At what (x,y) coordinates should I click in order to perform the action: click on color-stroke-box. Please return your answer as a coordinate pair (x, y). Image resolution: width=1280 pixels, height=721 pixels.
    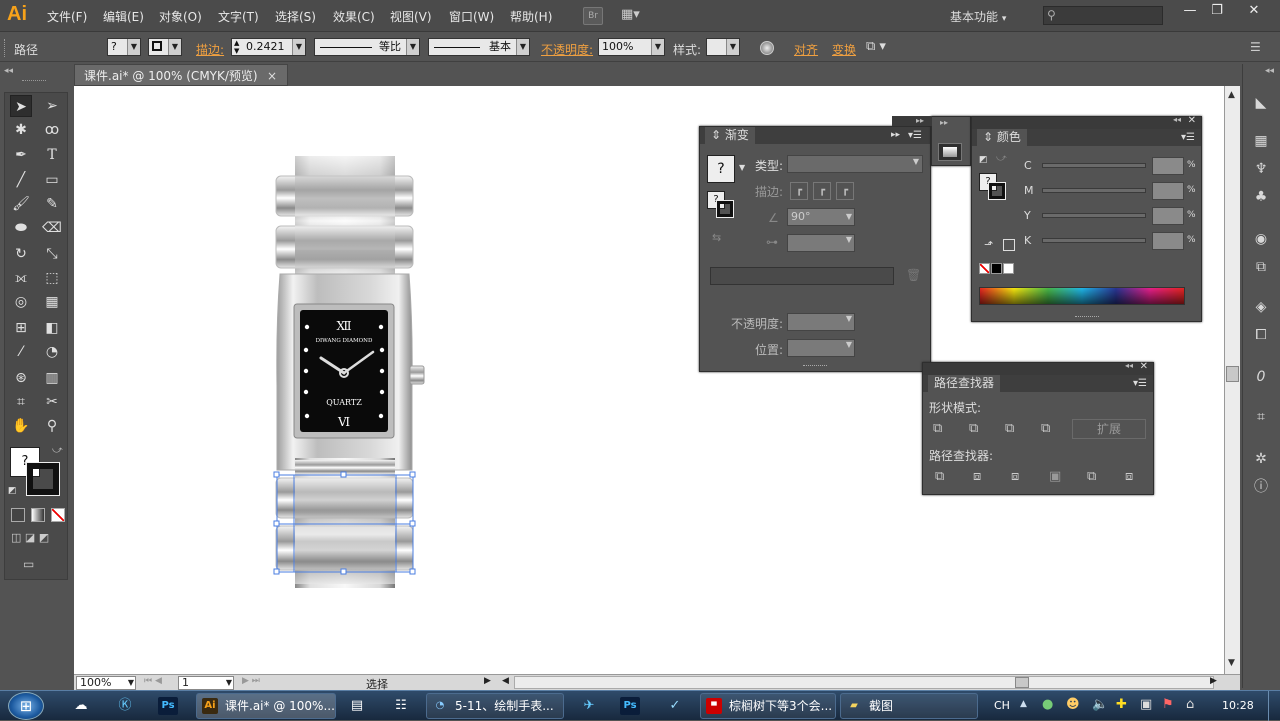
    Looking at the image, I should click on (997, 191).